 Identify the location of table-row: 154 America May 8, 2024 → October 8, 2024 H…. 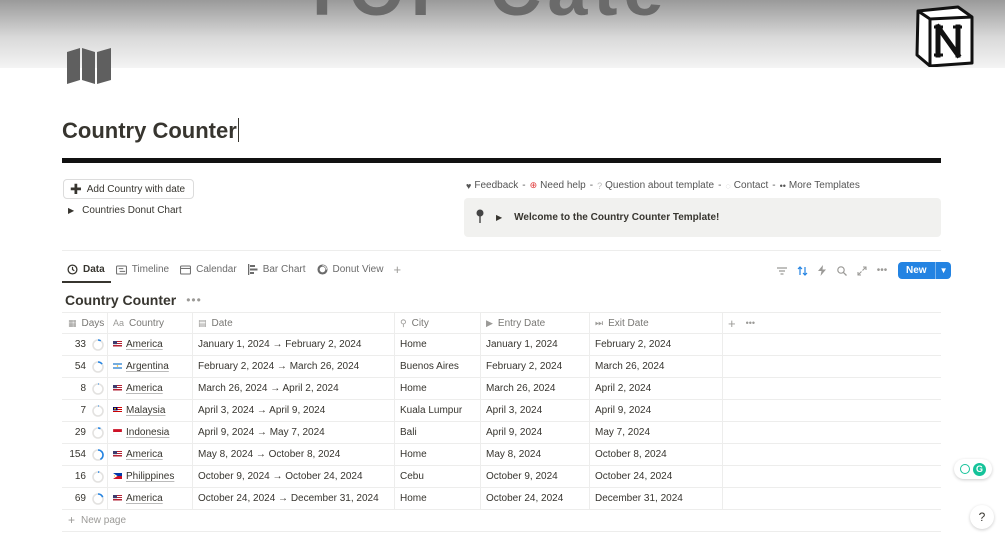
(501, 455).